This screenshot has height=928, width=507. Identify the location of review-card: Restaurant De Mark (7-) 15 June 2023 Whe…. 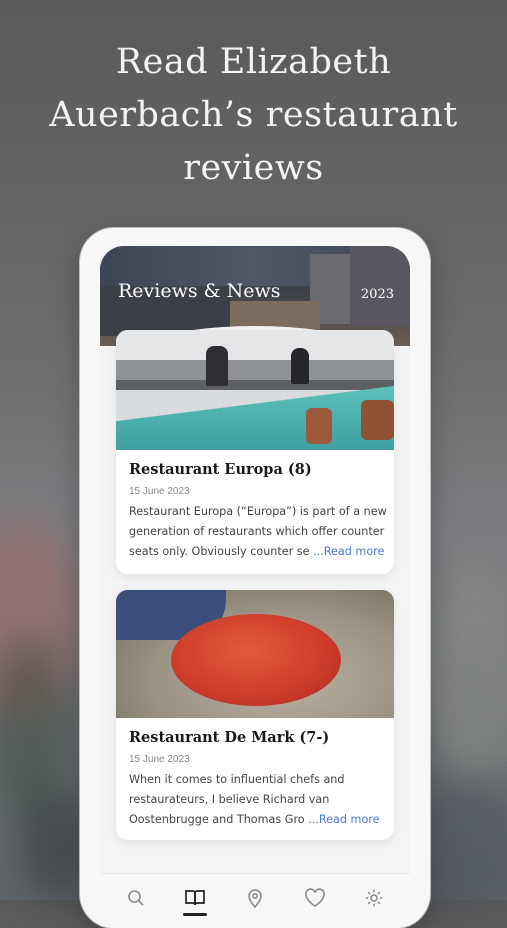
(255, 715).